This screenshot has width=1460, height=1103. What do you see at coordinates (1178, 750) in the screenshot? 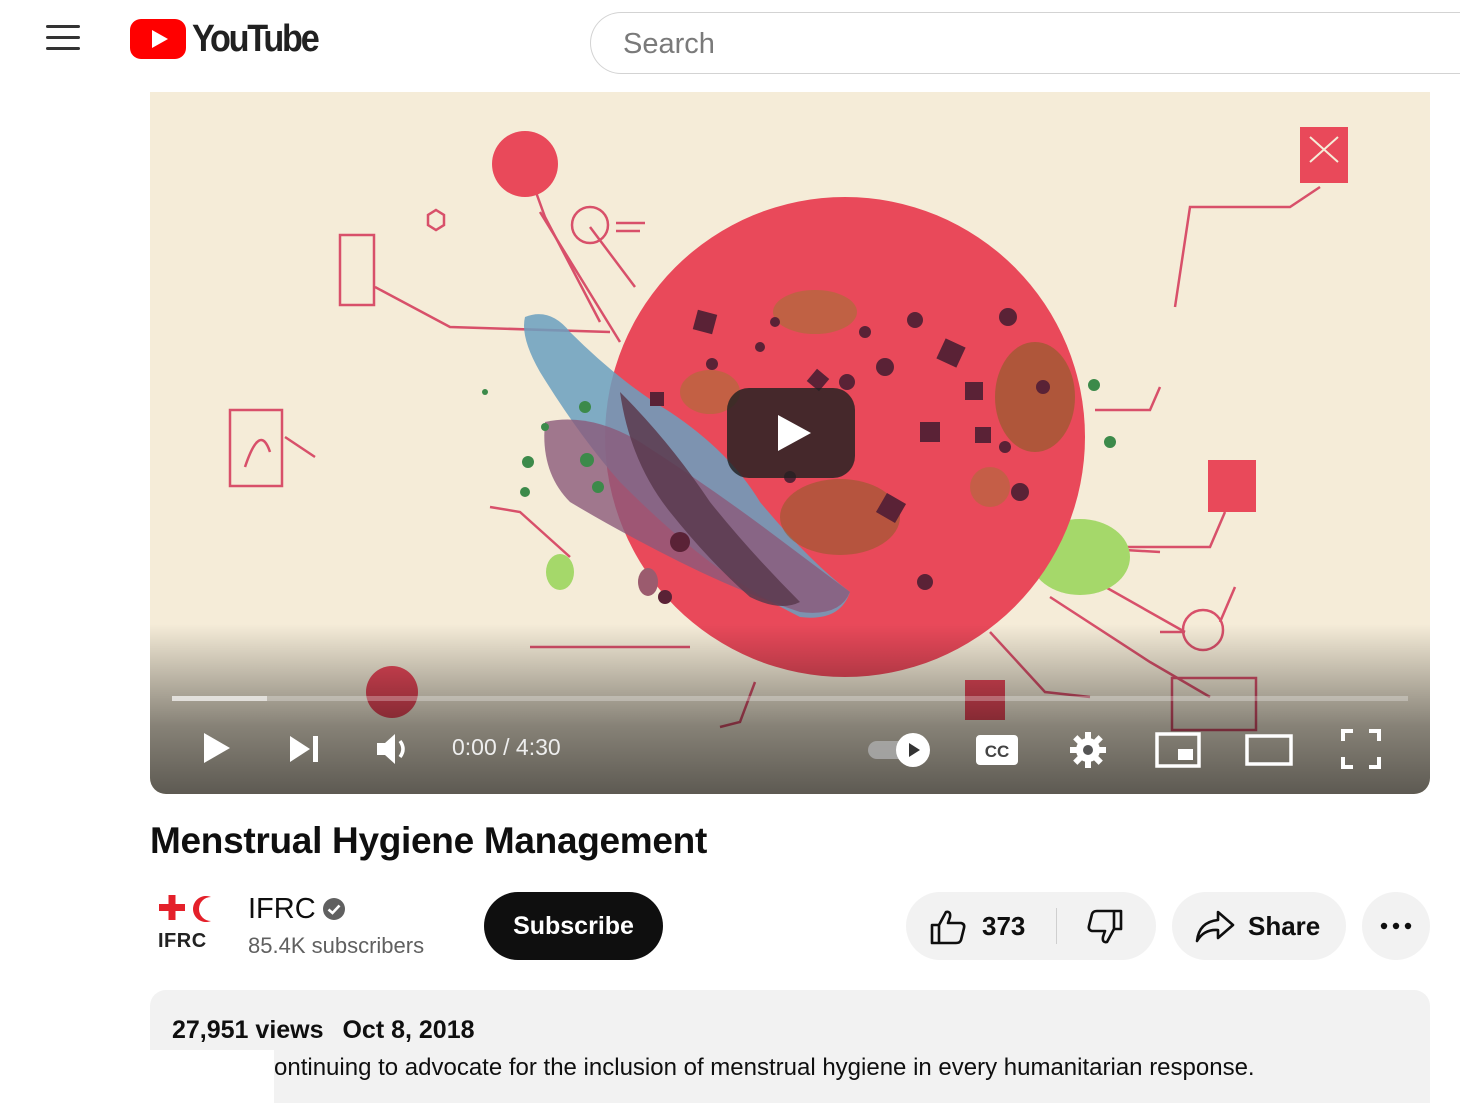
I see `miniplayer-icon` at bounding box center [1178, 750].